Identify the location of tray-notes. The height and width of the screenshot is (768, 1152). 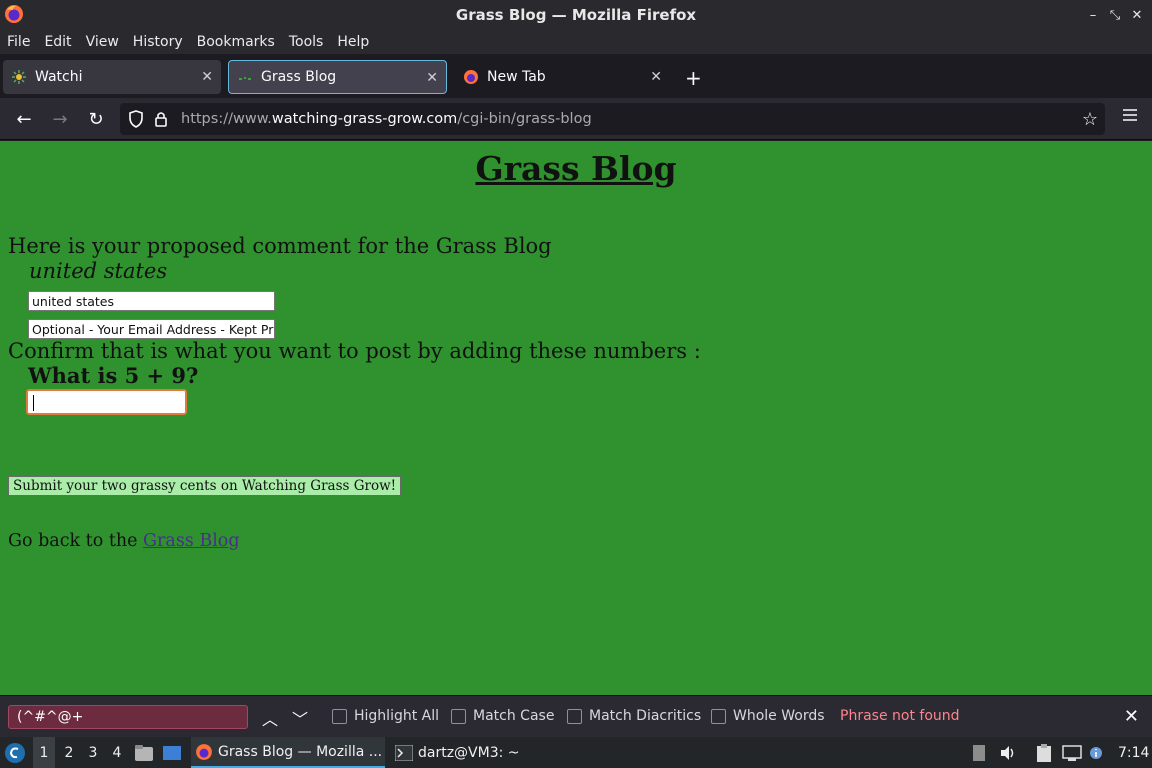
(979, 752).